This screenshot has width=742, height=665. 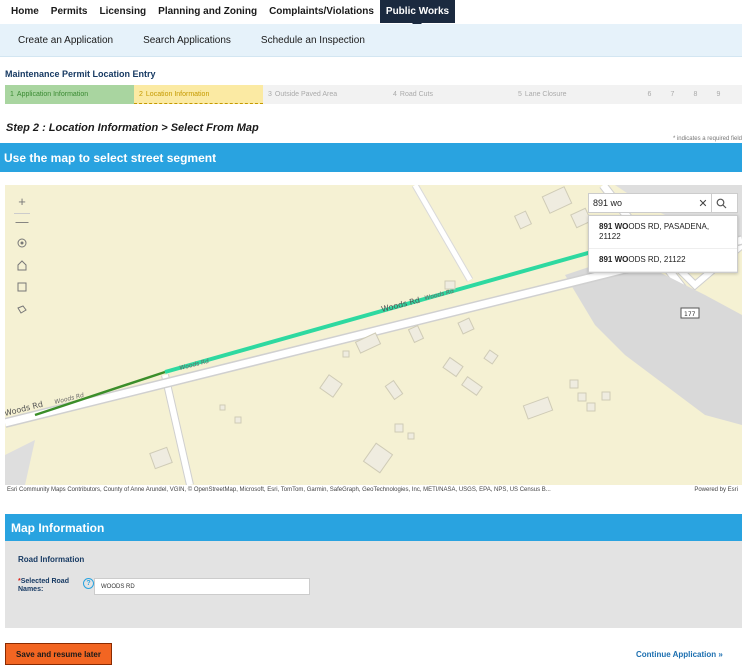 I want to click on step-2: 2 Location Information, so click(x=198, y=94).